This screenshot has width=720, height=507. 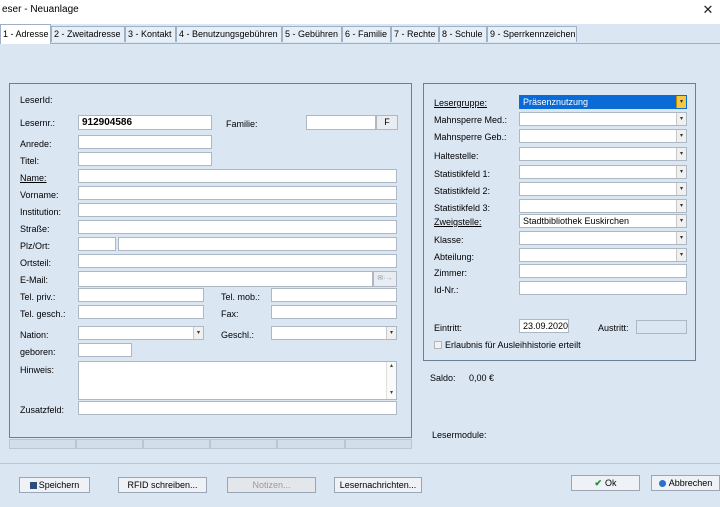 What do you see at coordinates (462, 191) in the screenshot?
I see `statistik2-label: Statistikfeld 2:` at bounding box center [462, 191].